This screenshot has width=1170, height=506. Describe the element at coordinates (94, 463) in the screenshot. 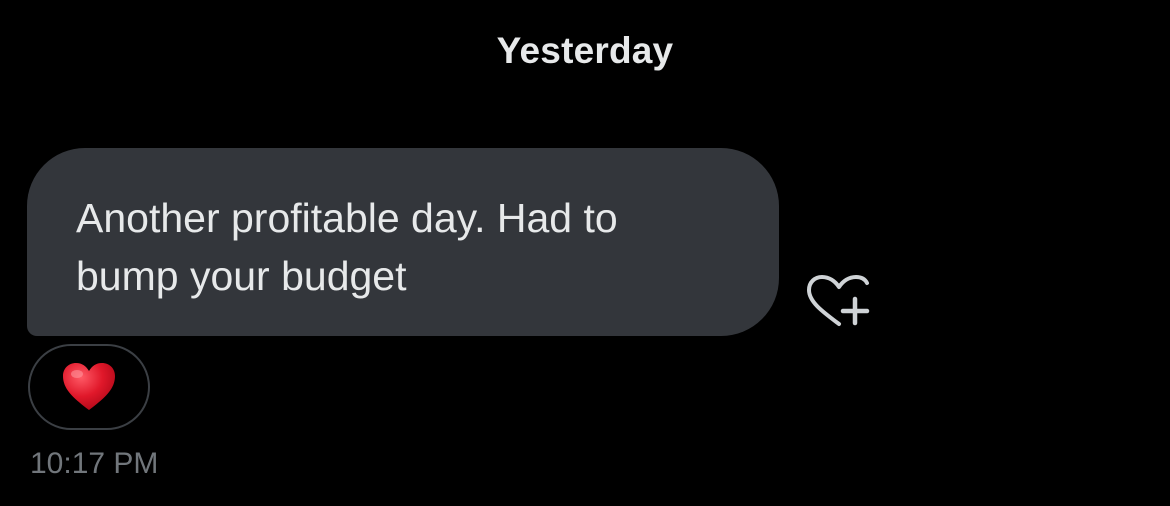

I see `message-timestamp: 10:17 PM` at that location.